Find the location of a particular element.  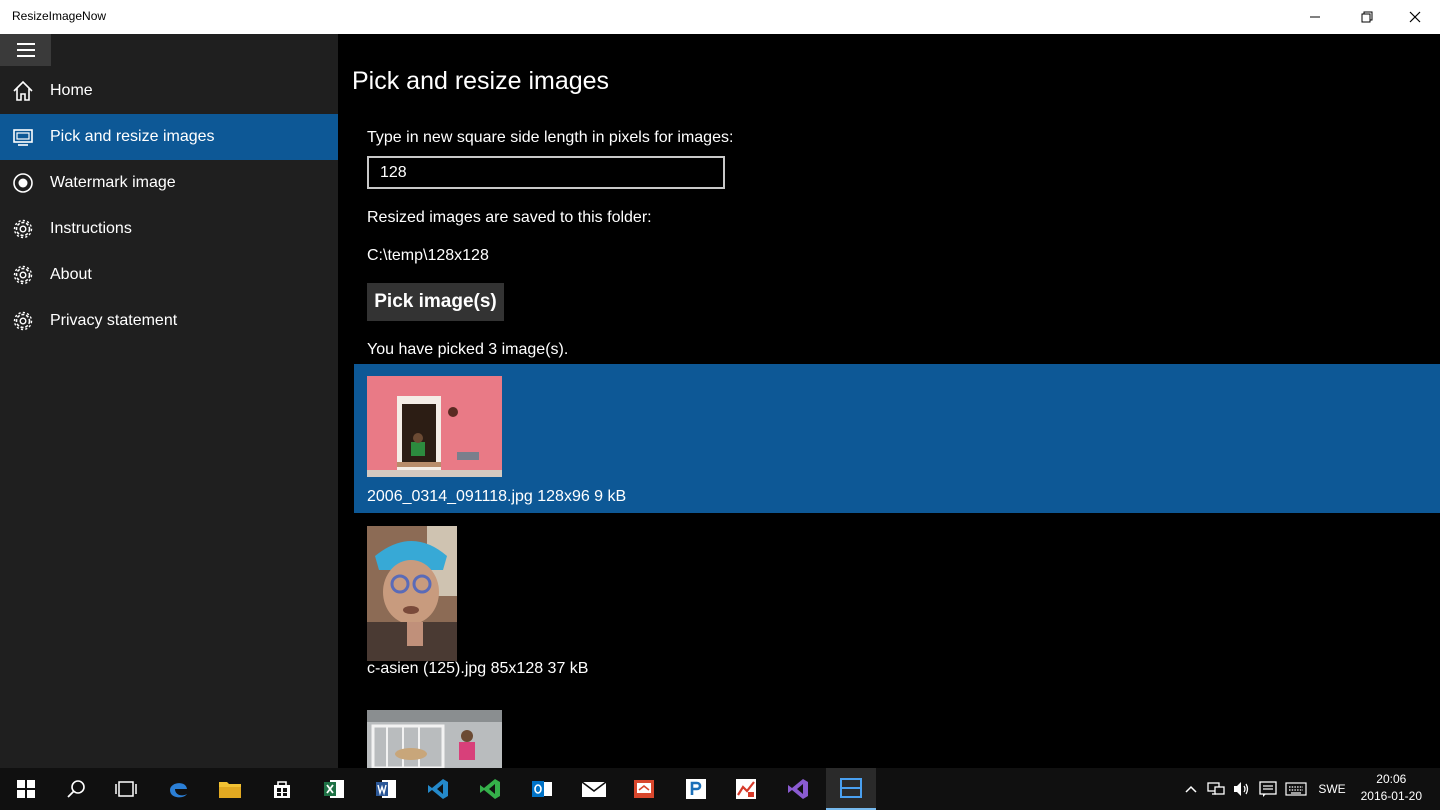

taskbar-visual-studio-green is located at coordinates (490, 789).